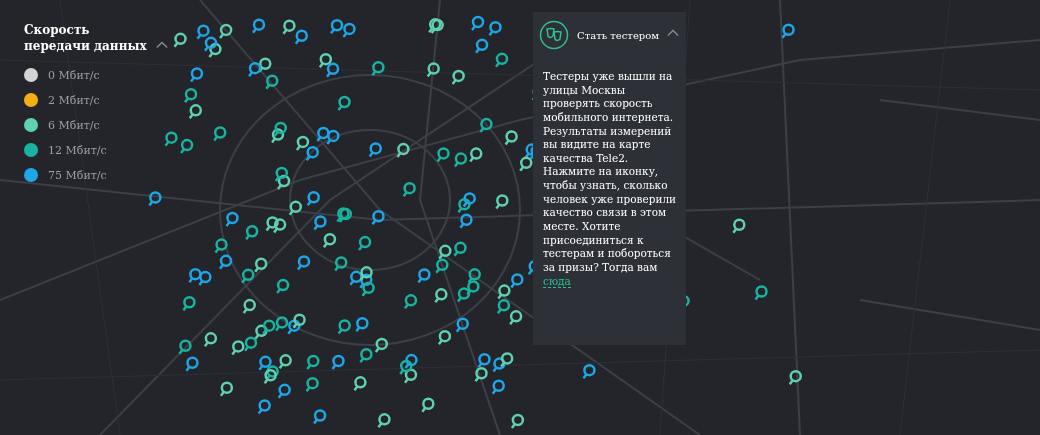  I want to click on panel-paragraph: Тестеры уже вышли на улицы Москвы проверять скорость мобильного интернета. Результаты измерений вы видите на карте качества Tele2. Нажмите на иконку, чтобы узнать, сколько человек уже проверили качество связи в этом месте. Хотите присоединиться к тестерам и побороться за призы? Тогда вам сюда, so click(610, 179).